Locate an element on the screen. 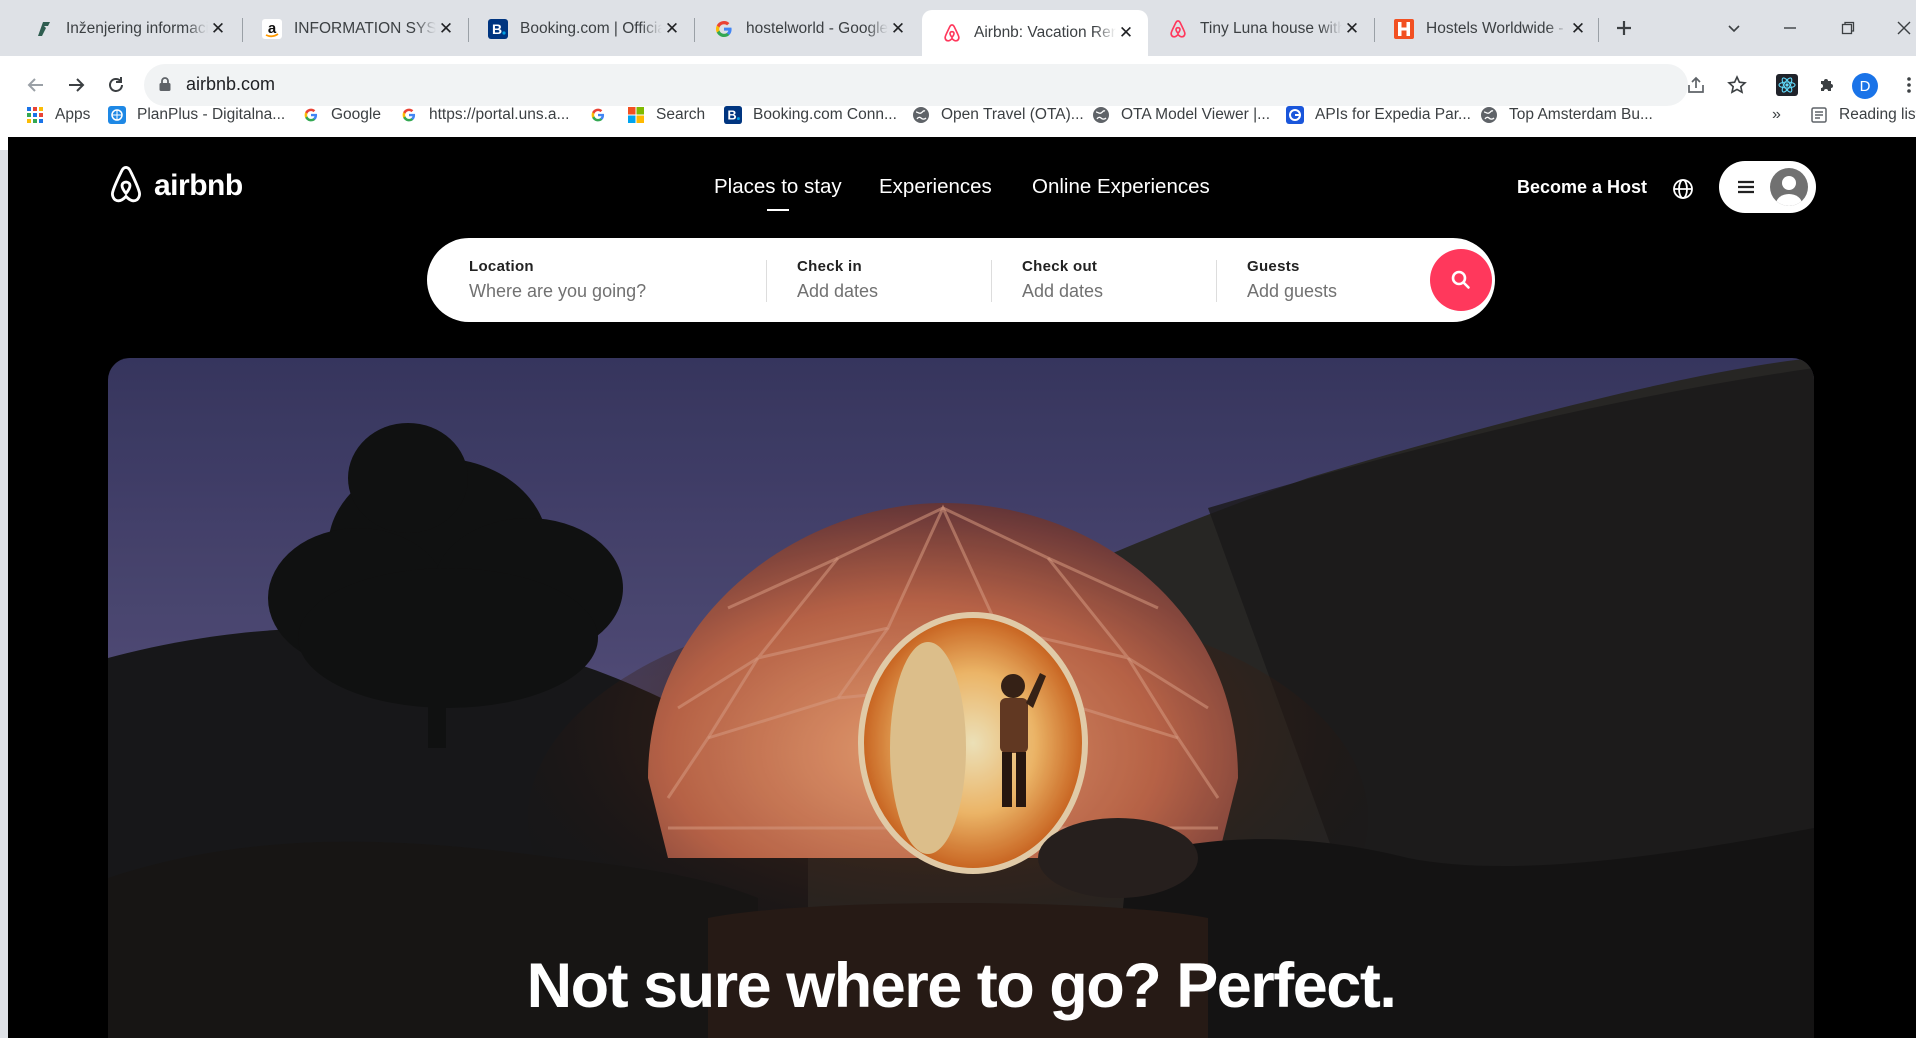  plus-icon is located at coordinates (1624, 28).